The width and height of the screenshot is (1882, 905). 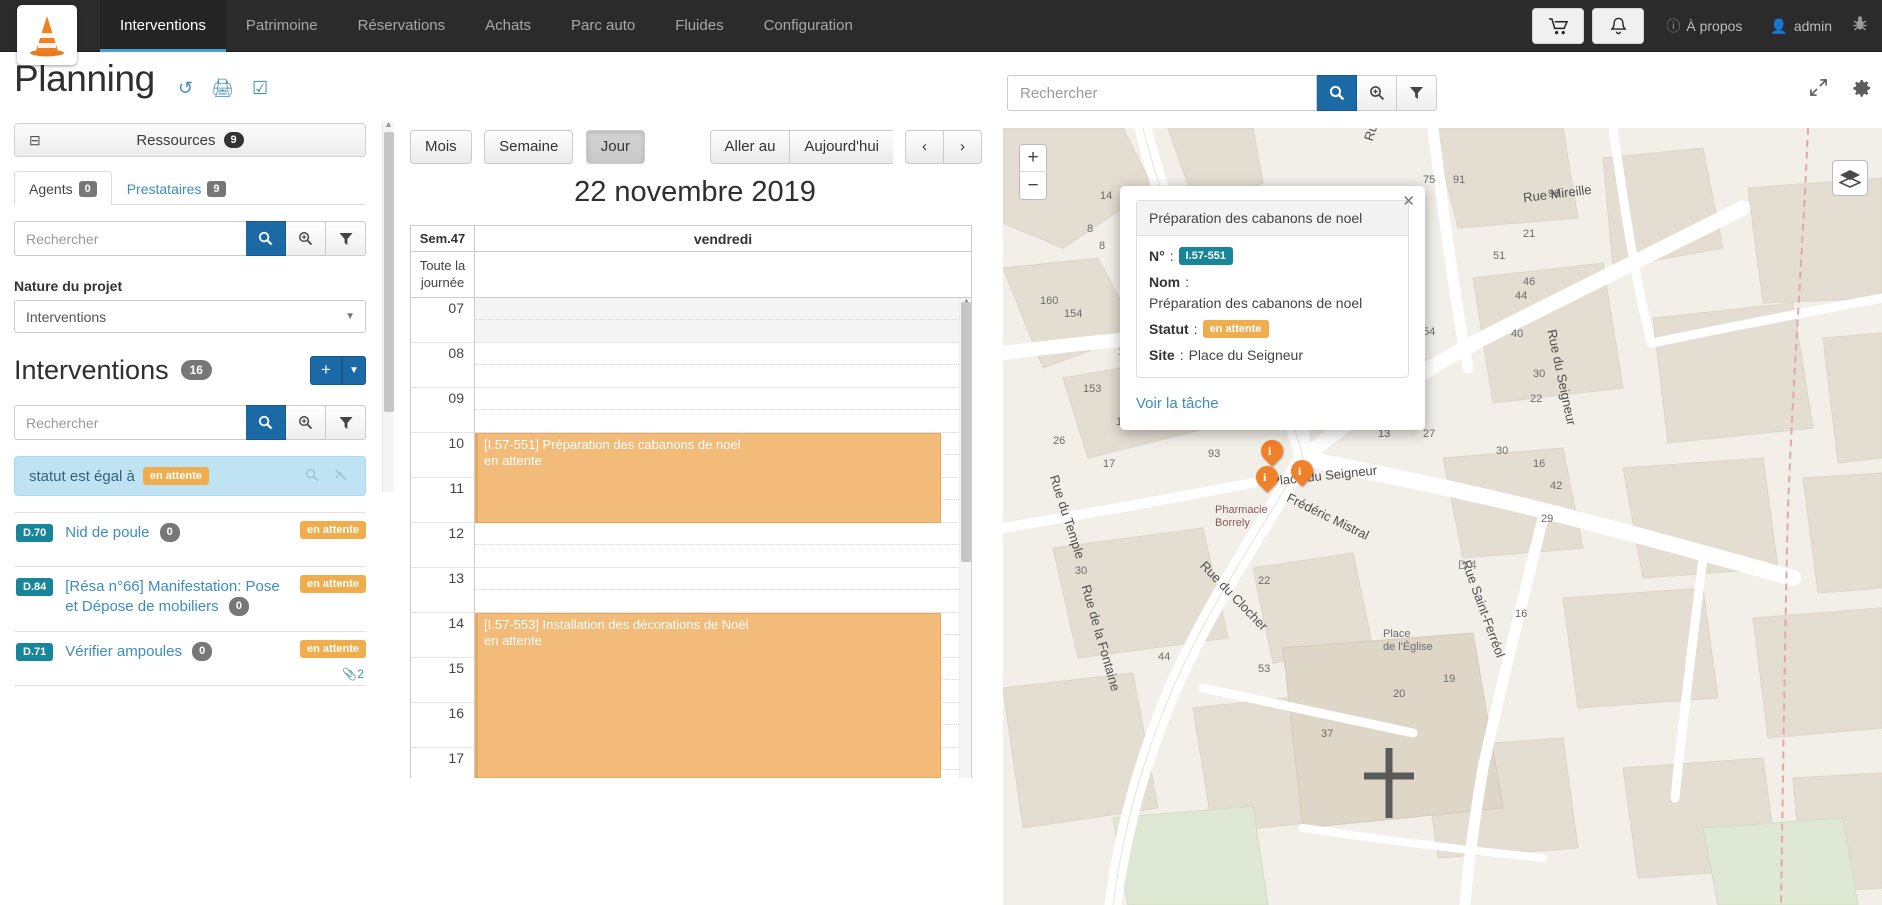 I want to click on resources-panel-header: ⊟ Ressources 9, so click(x=190, y=140).